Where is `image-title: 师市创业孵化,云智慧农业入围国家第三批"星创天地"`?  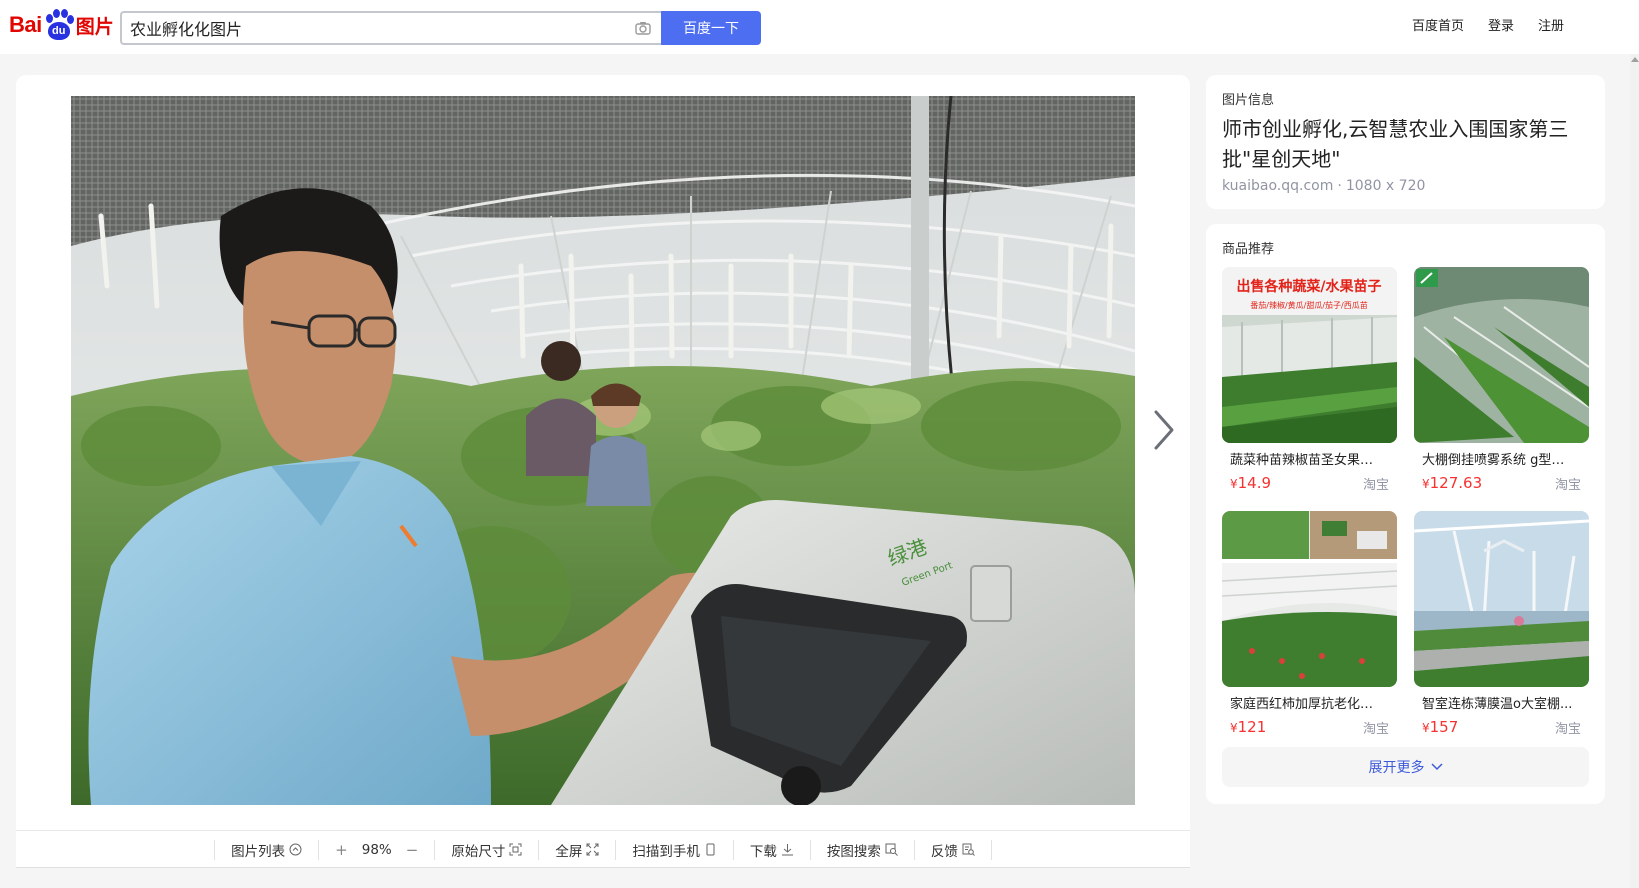
image-title: 师市创业孵化,云智慧农业入围国家第三批"星创天地" is located at coordinates (1405, 144).